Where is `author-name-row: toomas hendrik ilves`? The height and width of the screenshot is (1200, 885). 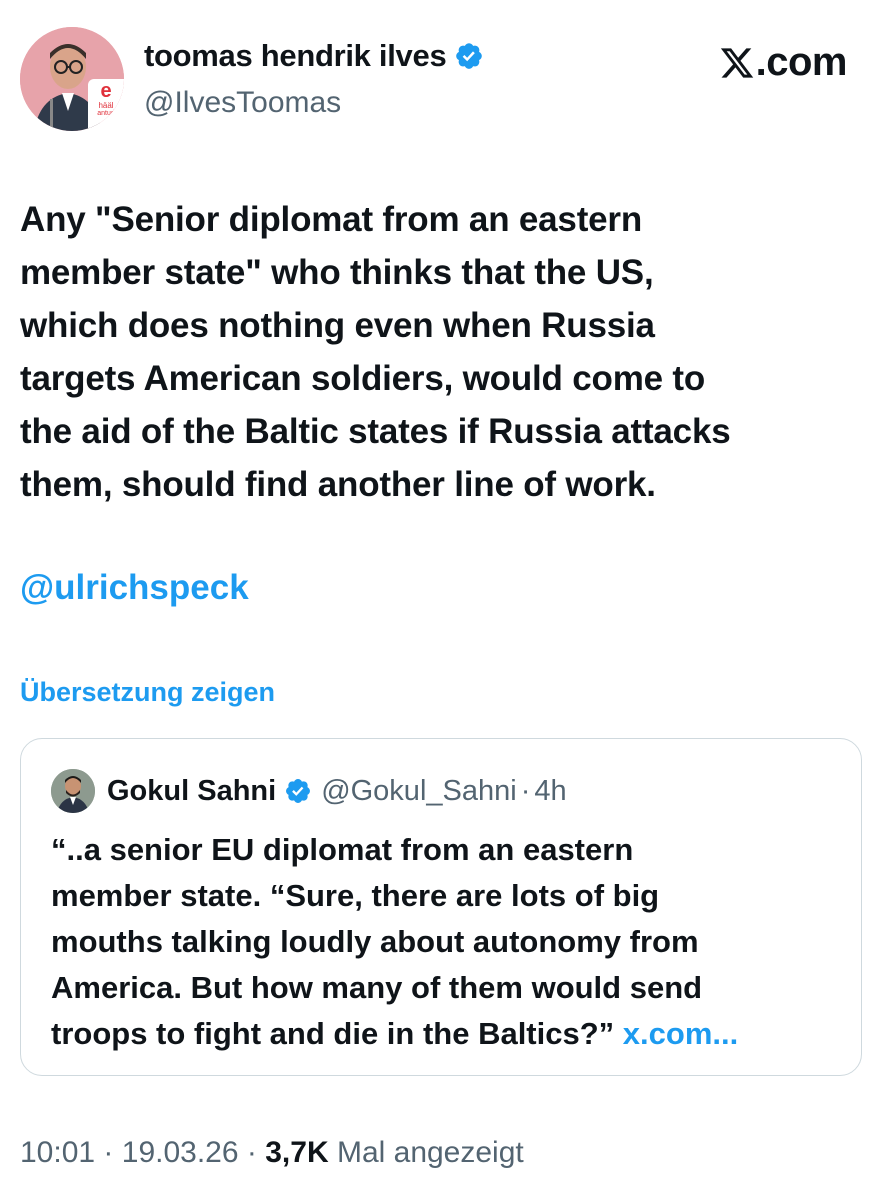
author-name-row: toomas hendrik ilves is located at coordinates (314, 56).